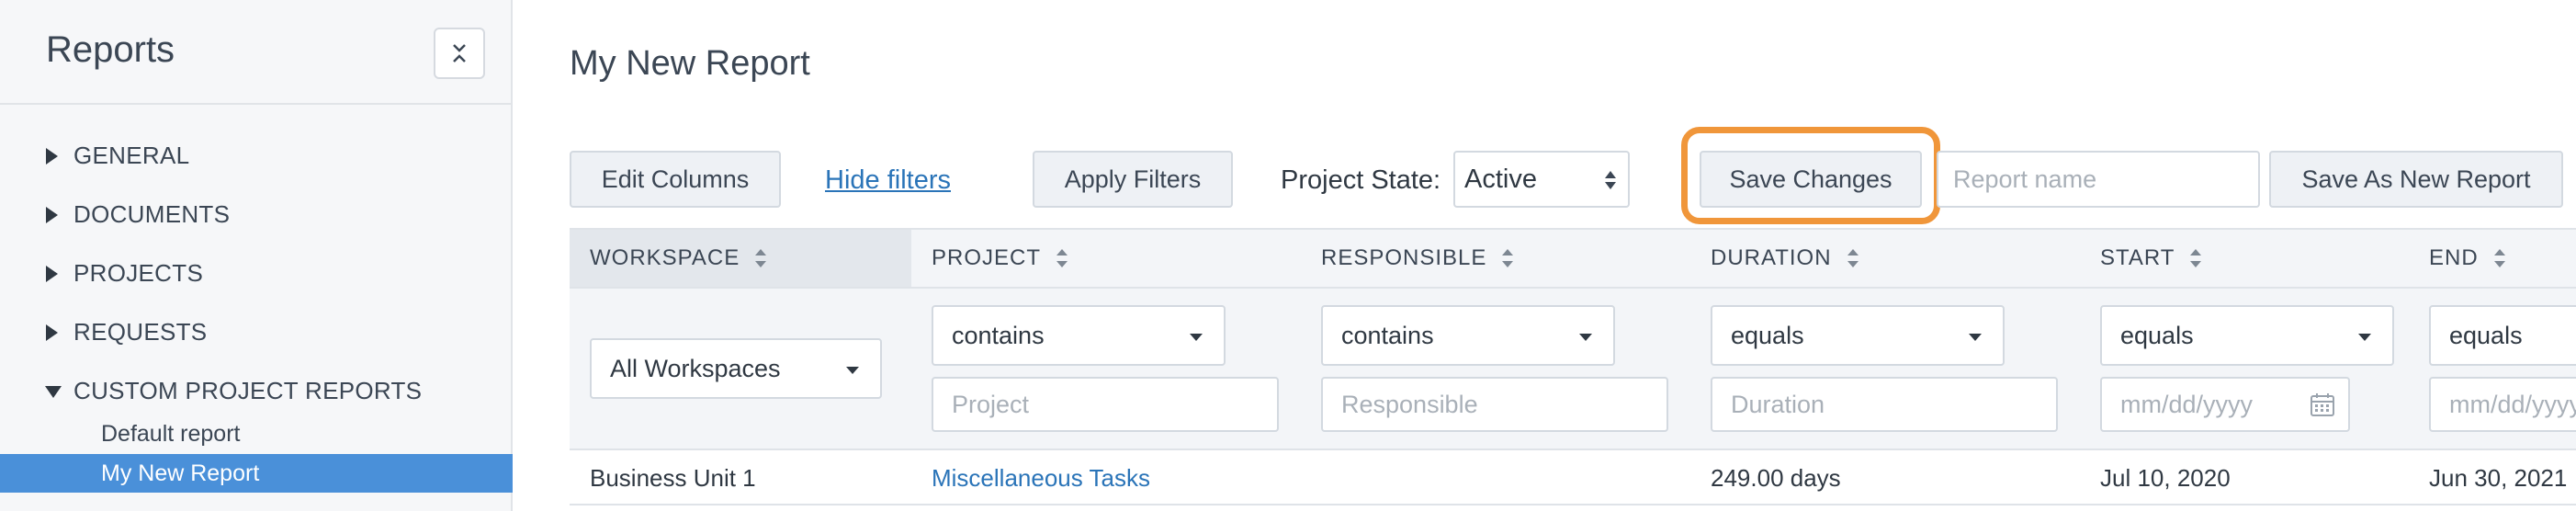 Image resolution: width=2576 pixels, height=511 pixels. Describe the element at coordinates (256, 433) in the screenshot. I see `sidebar-item-default-report: Default report` at that location.